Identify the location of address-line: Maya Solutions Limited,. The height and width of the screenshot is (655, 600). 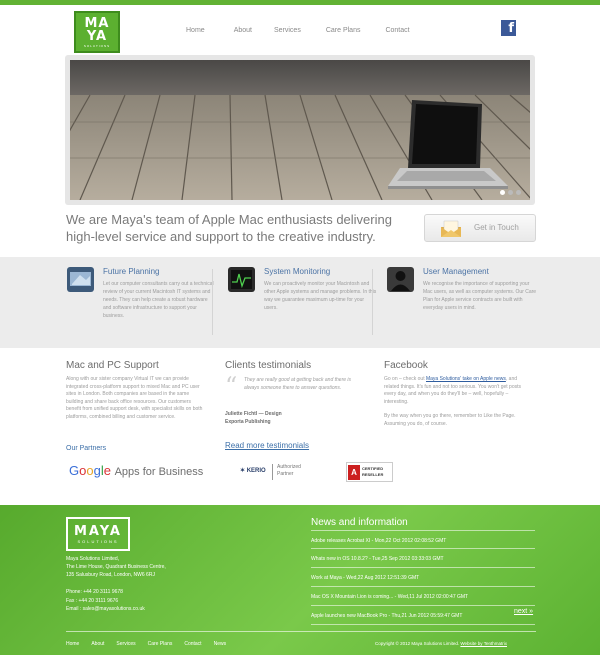
(93, 559).